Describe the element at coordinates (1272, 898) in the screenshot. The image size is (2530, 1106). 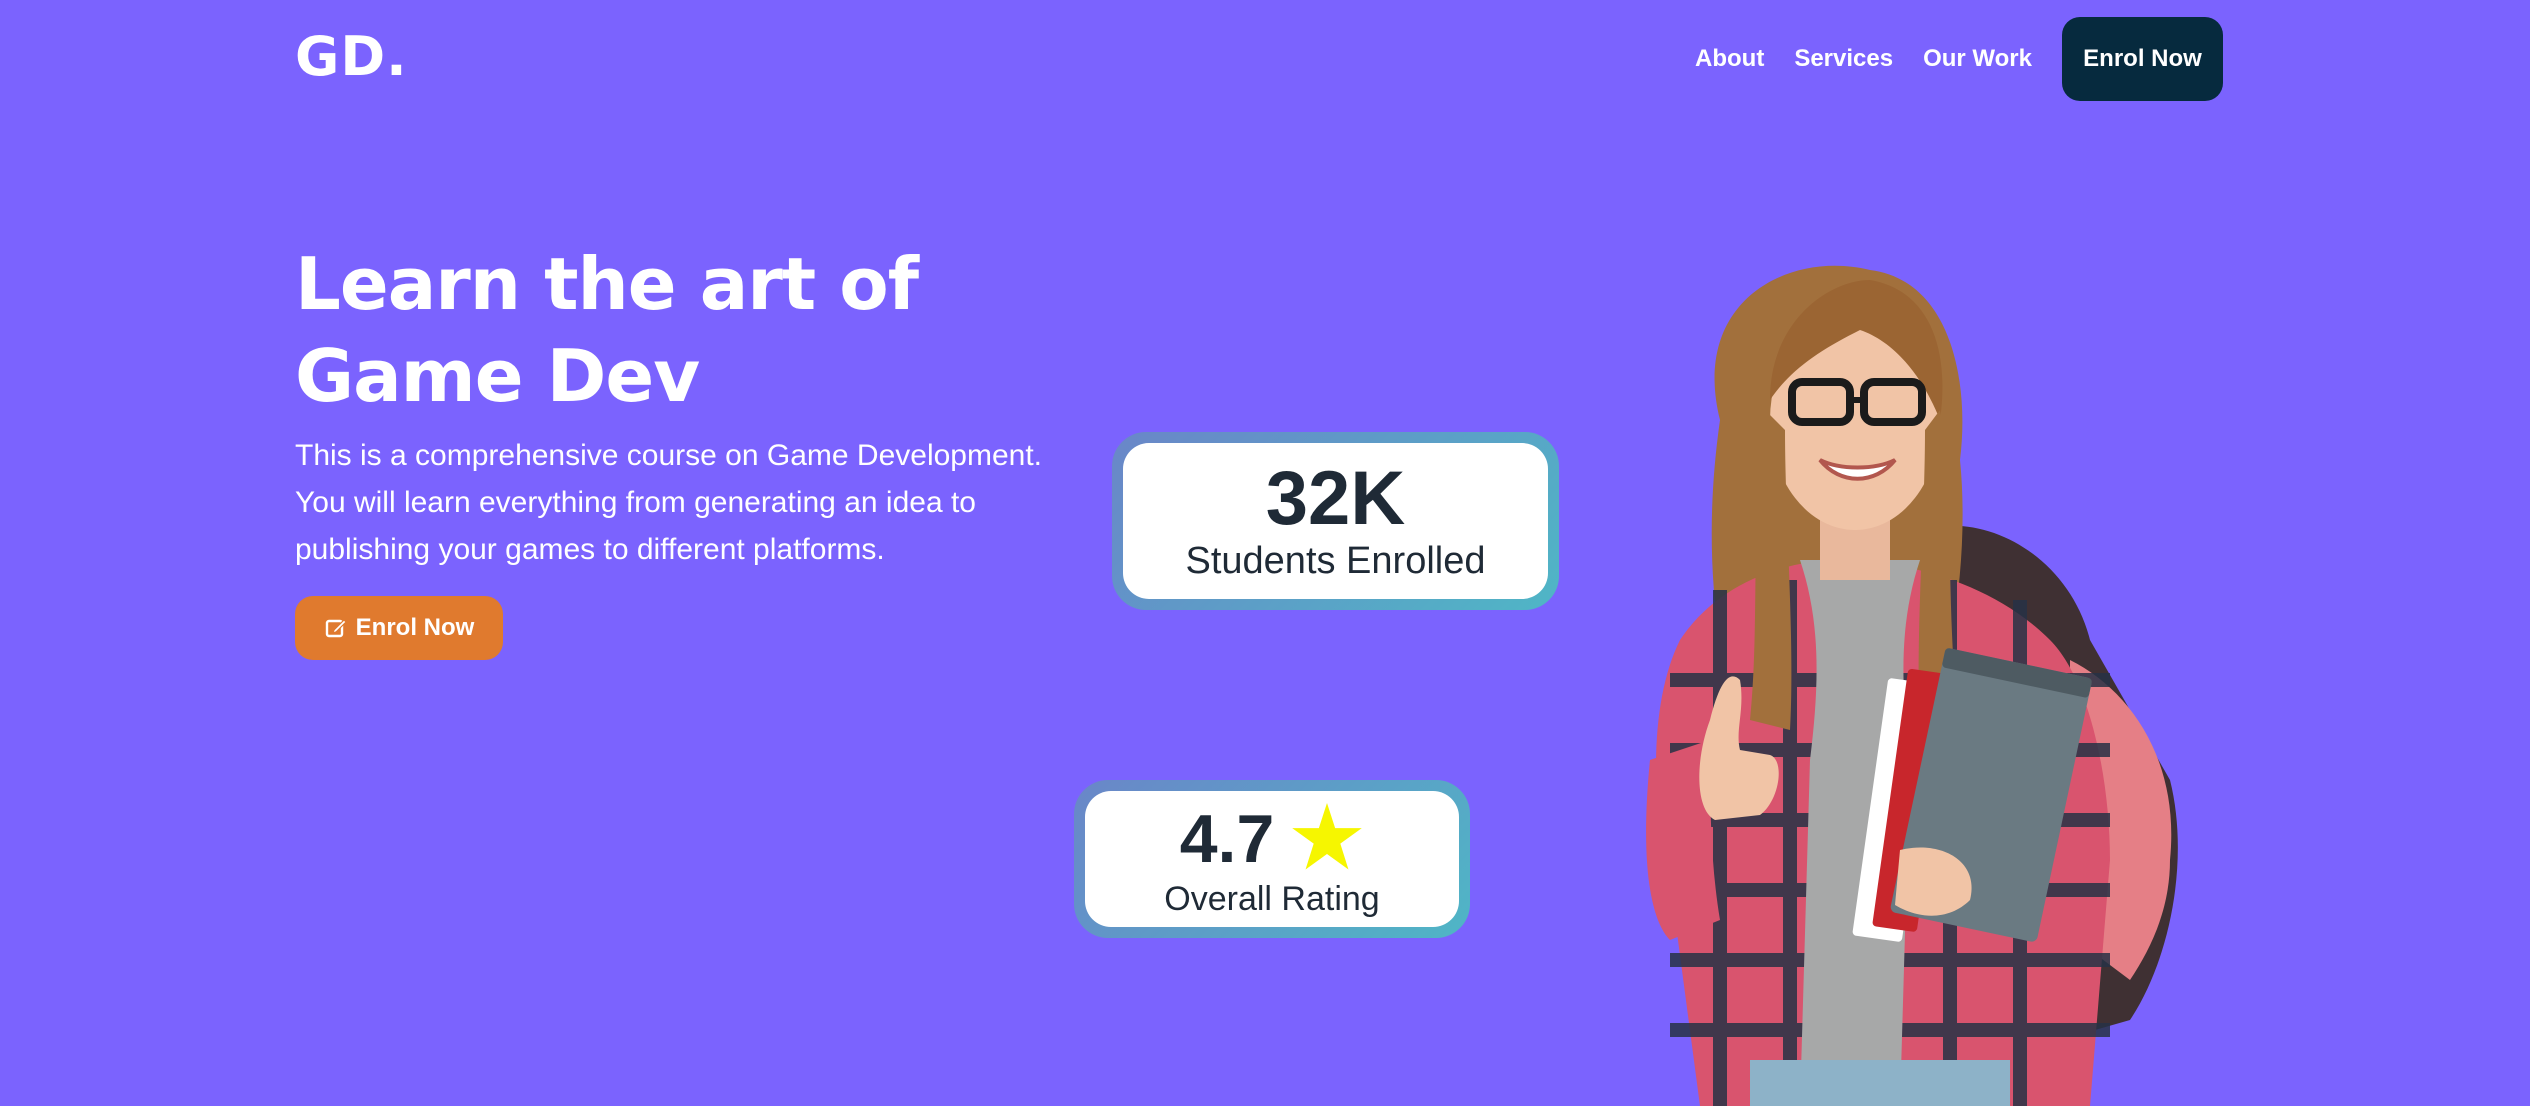
I see `rating-label: Overall Rating` at that location.